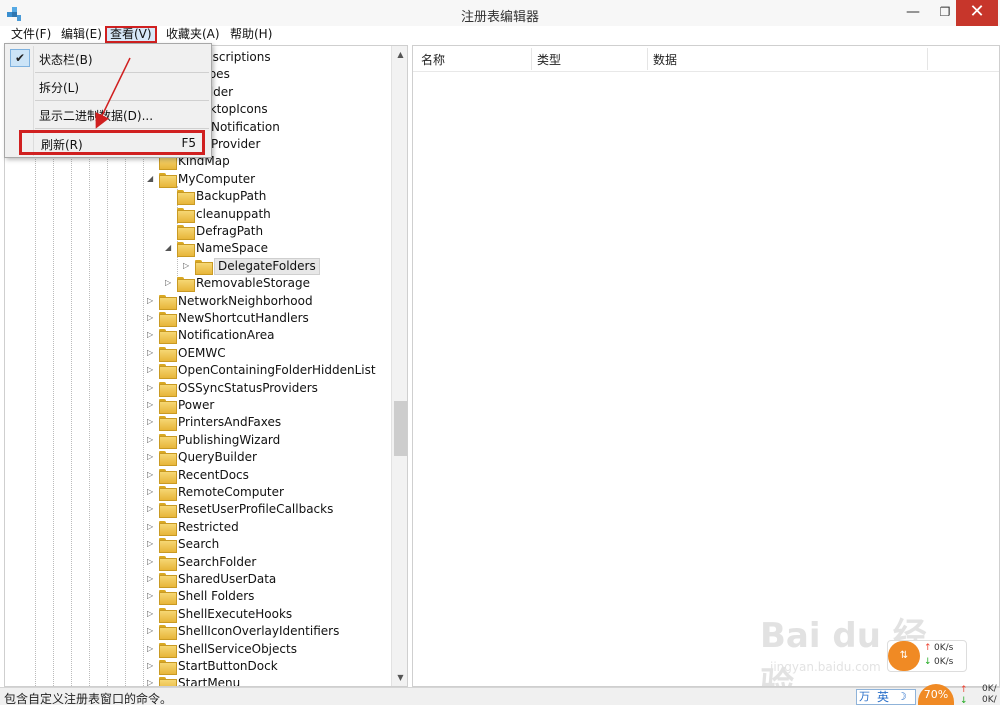  Describe the element at coordinates (131, 34) in the screenshot. I see `menu-view: 查看(V)` at that location.